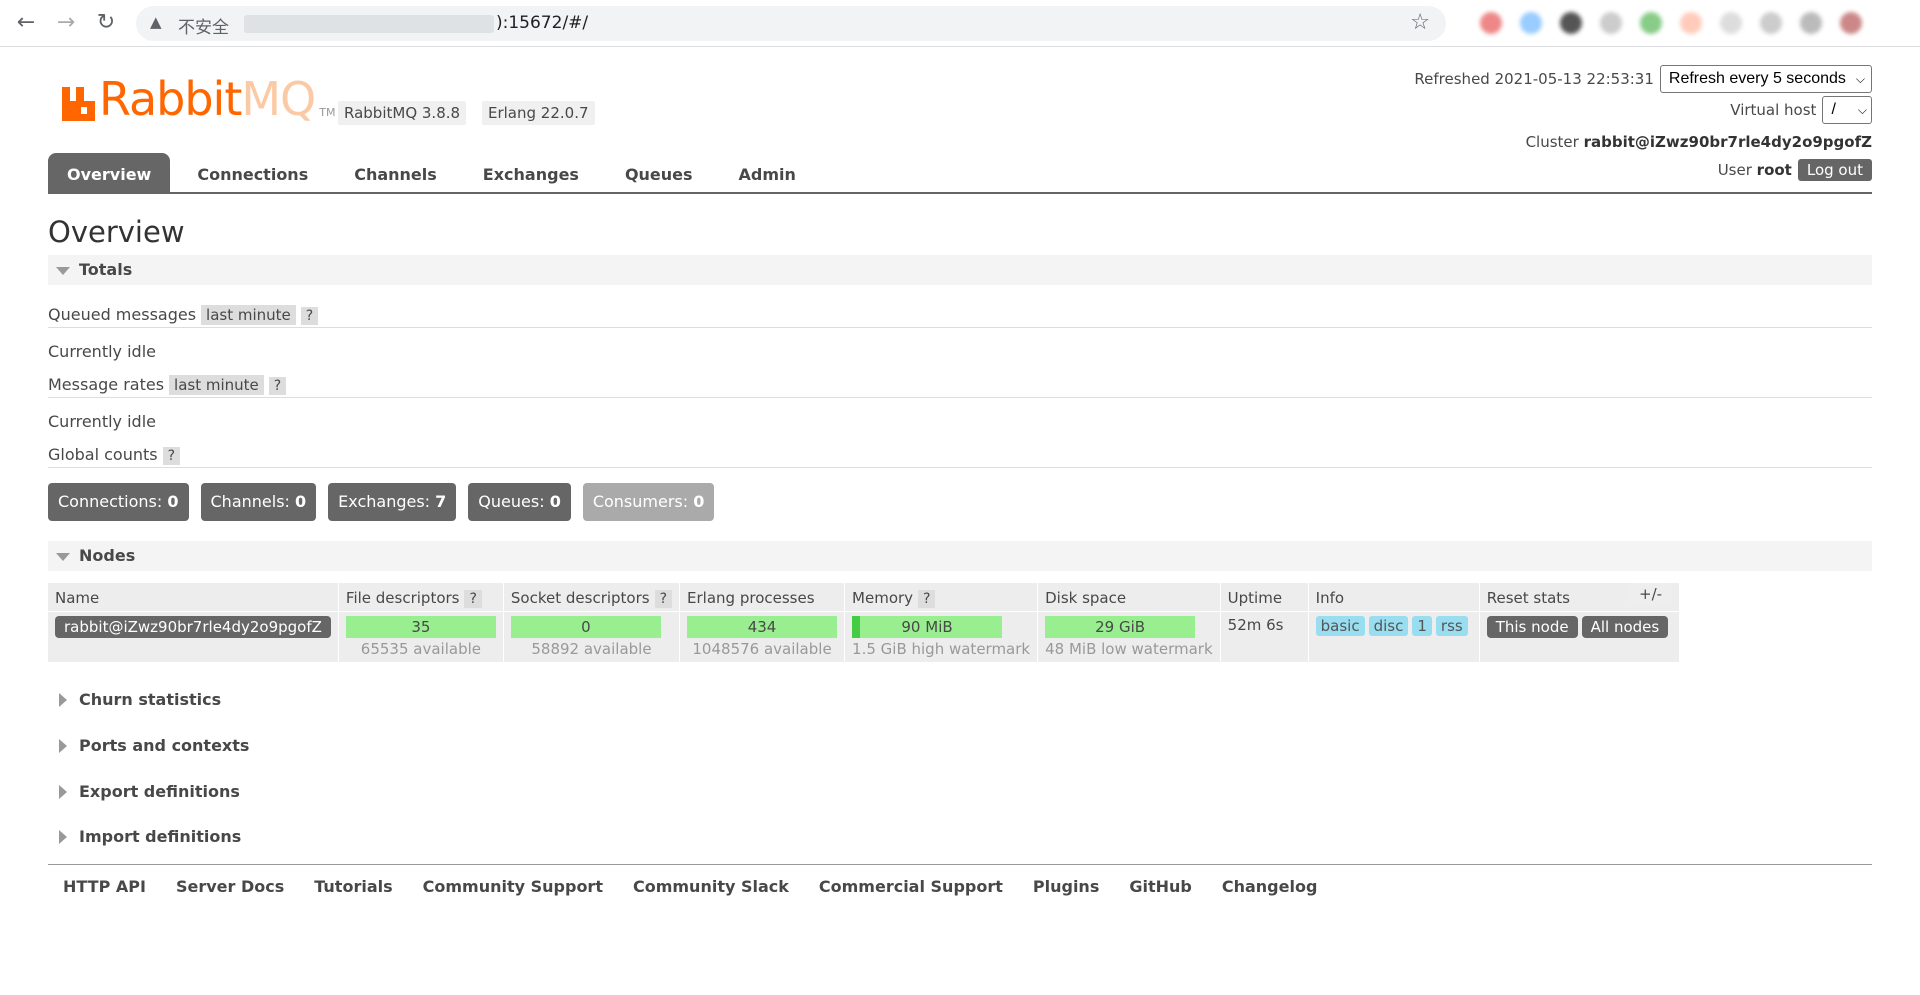 The image size is (1920, 995). Describe the element at coordinates (159, 791) in the screenshot. I see `section-title: Export definitions` at that location.